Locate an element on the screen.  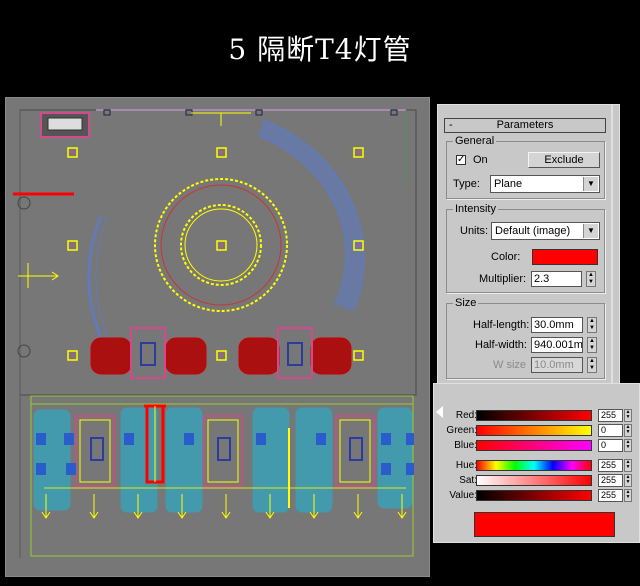
exclude-button: Exclude is located at coordinates (564, 160).